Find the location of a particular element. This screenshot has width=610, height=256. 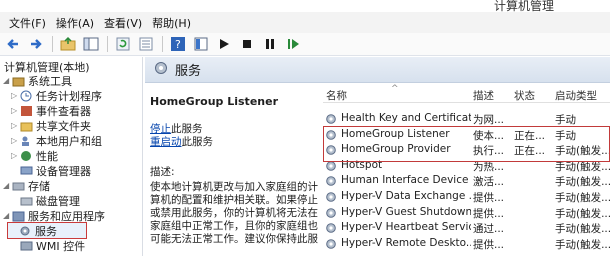

tree-event-viewer: ▷ 事件查看器 is located at coordinates (51, 110).